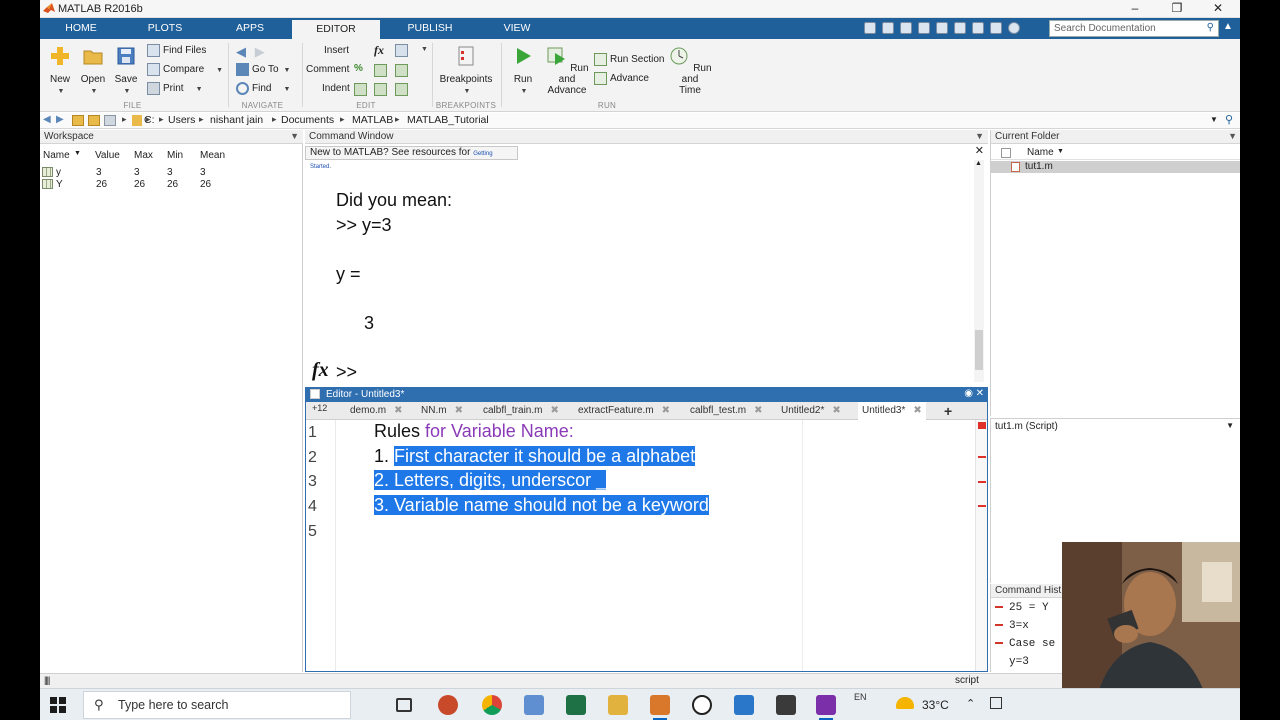 Image resolution: width=1280 pixels, height=720 pixels. Describe the element at coordinates (94, 120) in the screenshot. I see `browse-folder-icon` at that location.